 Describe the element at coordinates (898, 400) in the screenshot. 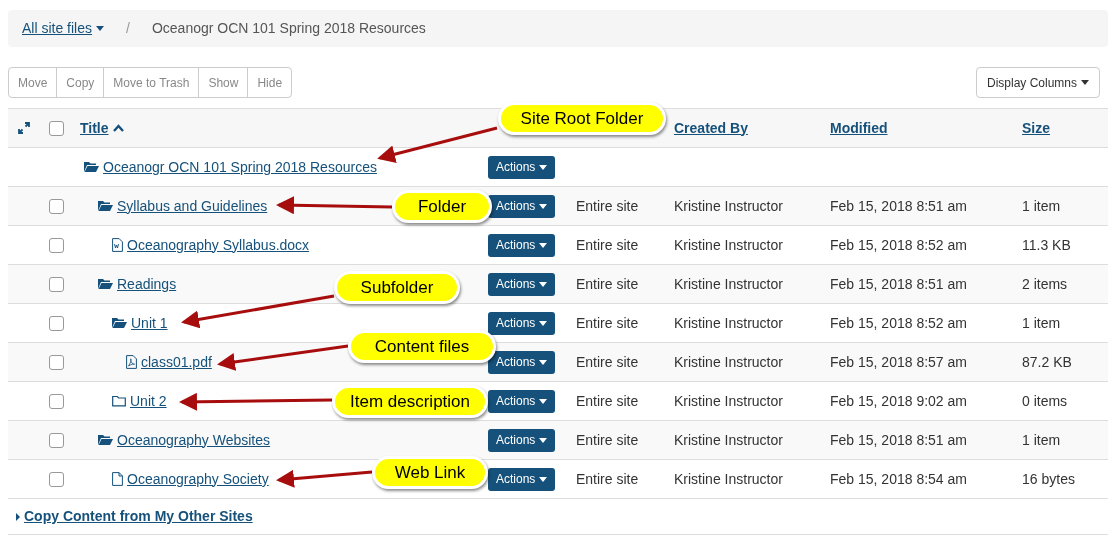

I see `table-cell: Feb 15, 2018 9:02 am` at that location.